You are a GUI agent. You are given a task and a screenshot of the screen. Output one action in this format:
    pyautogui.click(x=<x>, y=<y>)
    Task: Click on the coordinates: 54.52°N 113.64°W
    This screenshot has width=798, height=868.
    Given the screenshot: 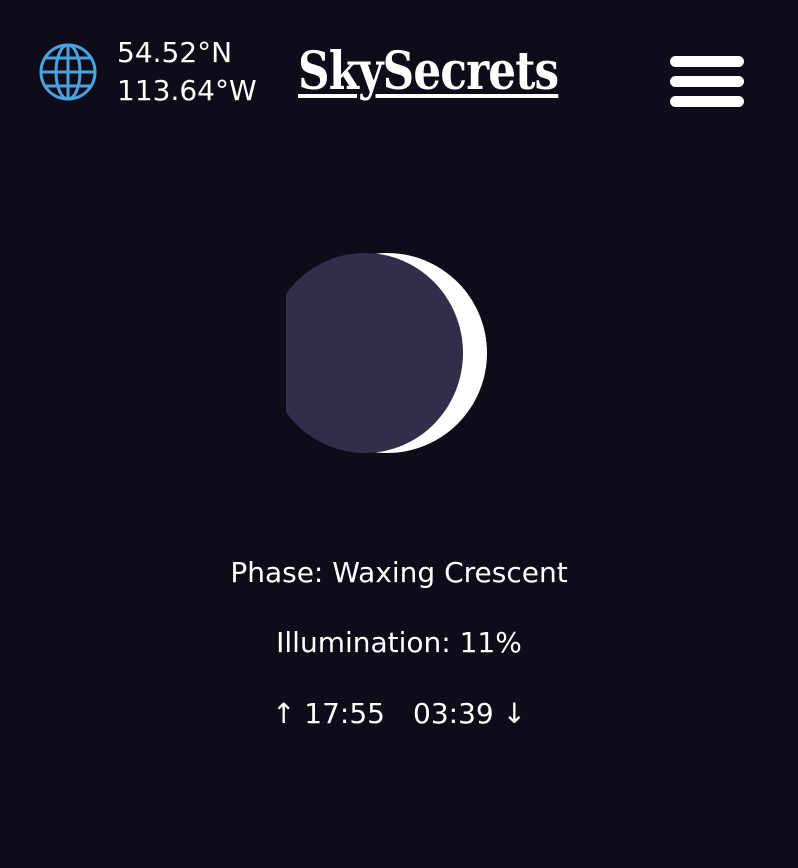 What is the action you would take?
    pyautogui.click(x=187, y=72)
    